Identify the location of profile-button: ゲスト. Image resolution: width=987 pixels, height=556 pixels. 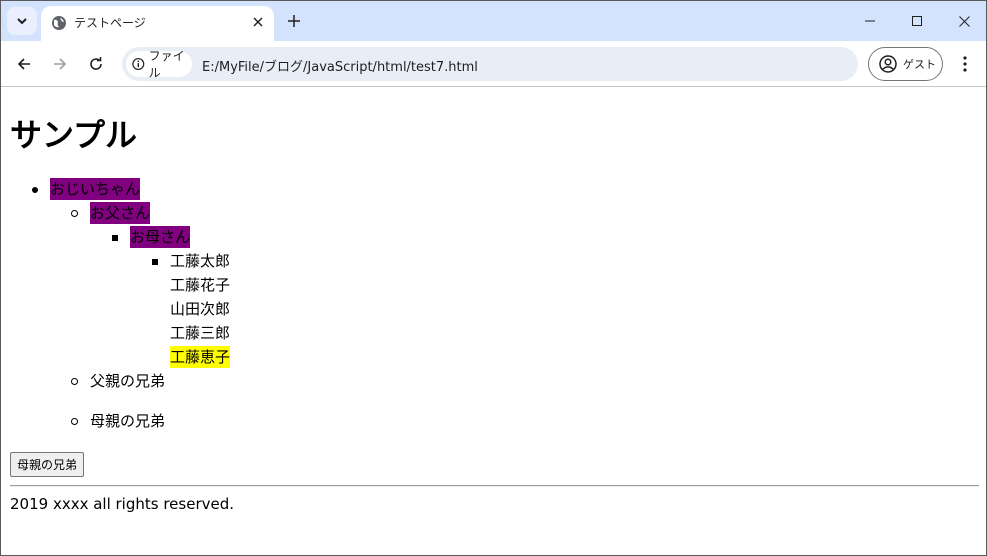
(905, 64).